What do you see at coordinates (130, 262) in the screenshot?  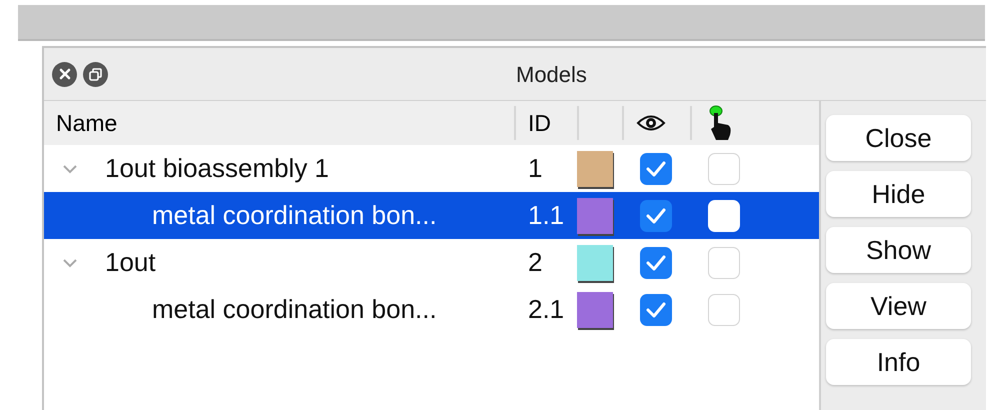 I see `model-name: 1out` at bounding box center [130, 262].